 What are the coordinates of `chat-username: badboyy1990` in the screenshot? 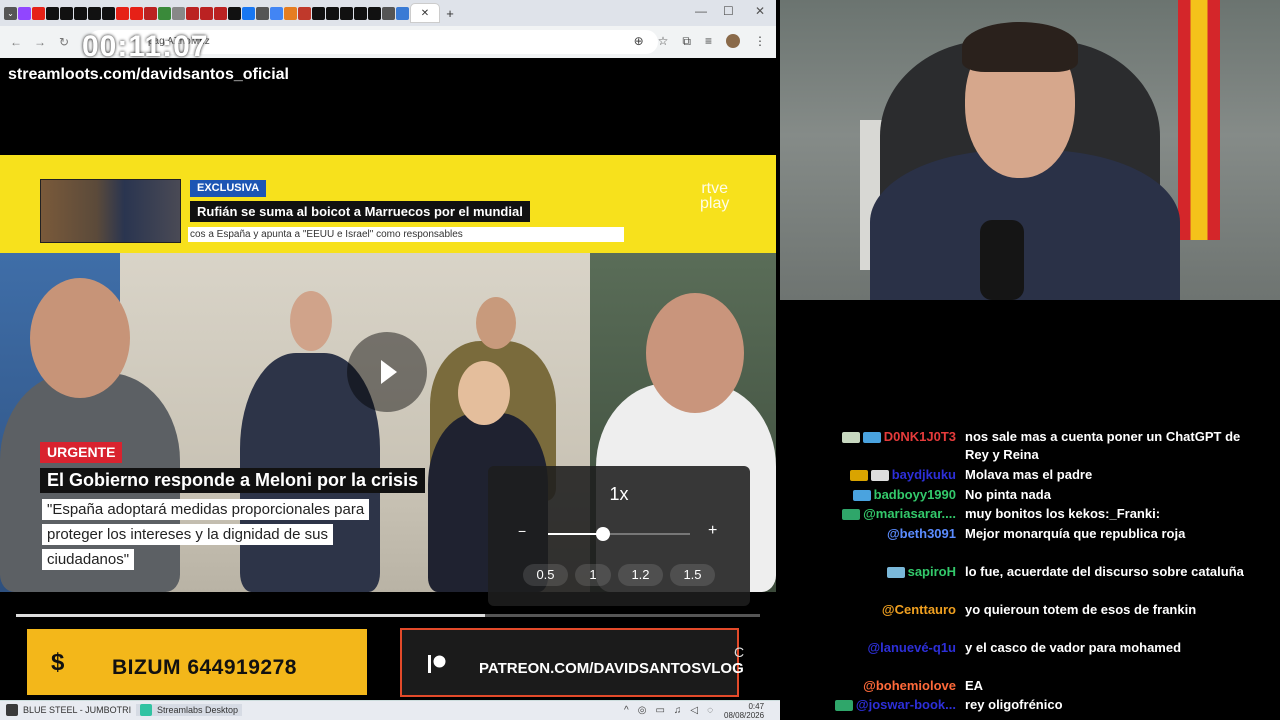 It's located at (868, 495).